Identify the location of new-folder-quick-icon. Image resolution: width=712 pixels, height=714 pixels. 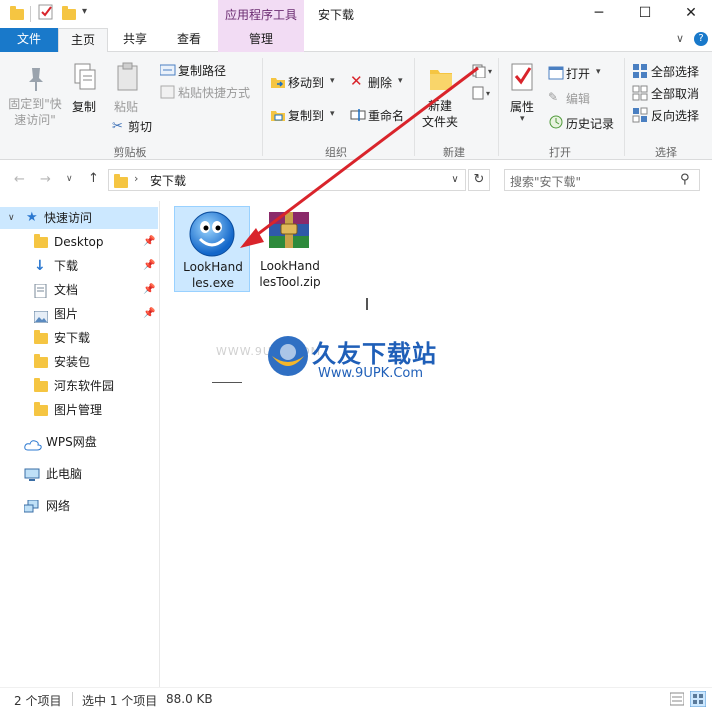
(71, 13).